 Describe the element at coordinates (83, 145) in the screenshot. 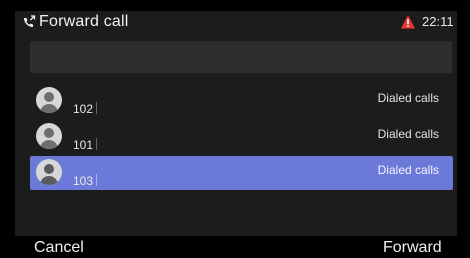

I see `contact-number: 101` at that location.